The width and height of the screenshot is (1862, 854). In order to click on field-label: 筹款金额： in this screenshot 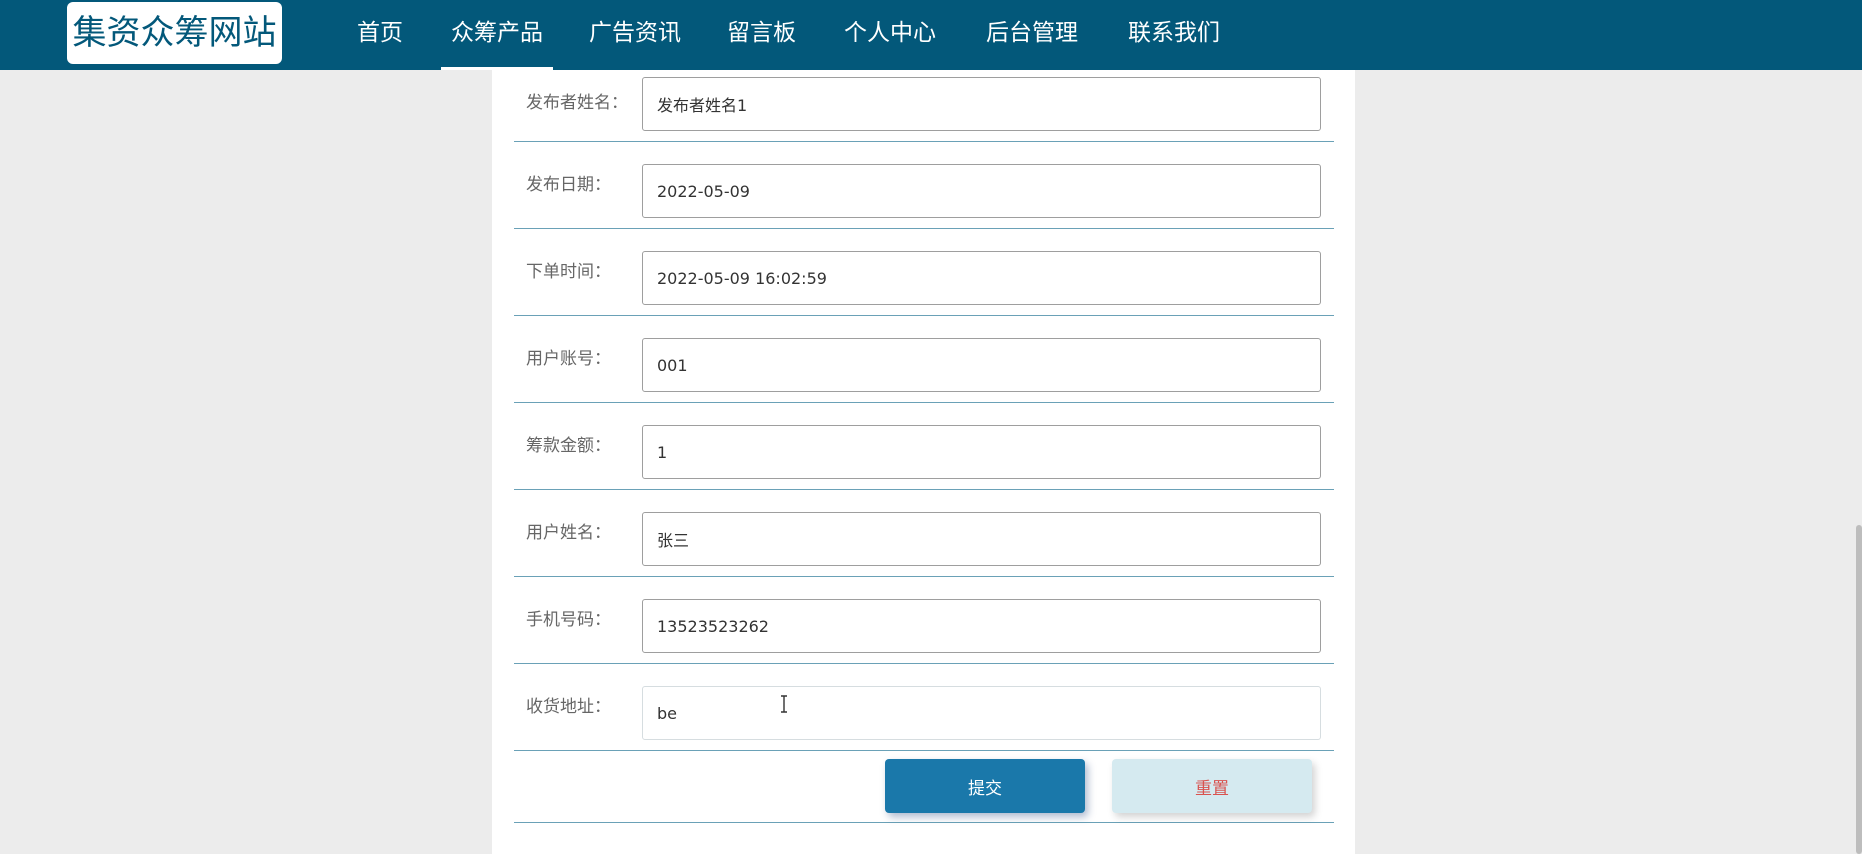, I will do `click(568, 446)`.